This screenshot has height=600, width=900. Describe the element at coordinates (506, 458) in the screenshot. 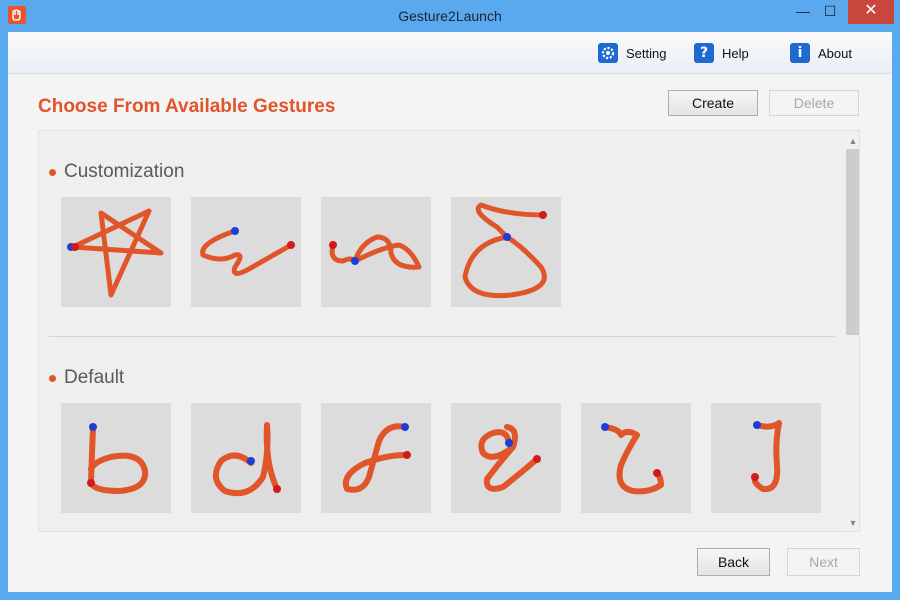

I see `gesture-g-thumbnail` at that location.